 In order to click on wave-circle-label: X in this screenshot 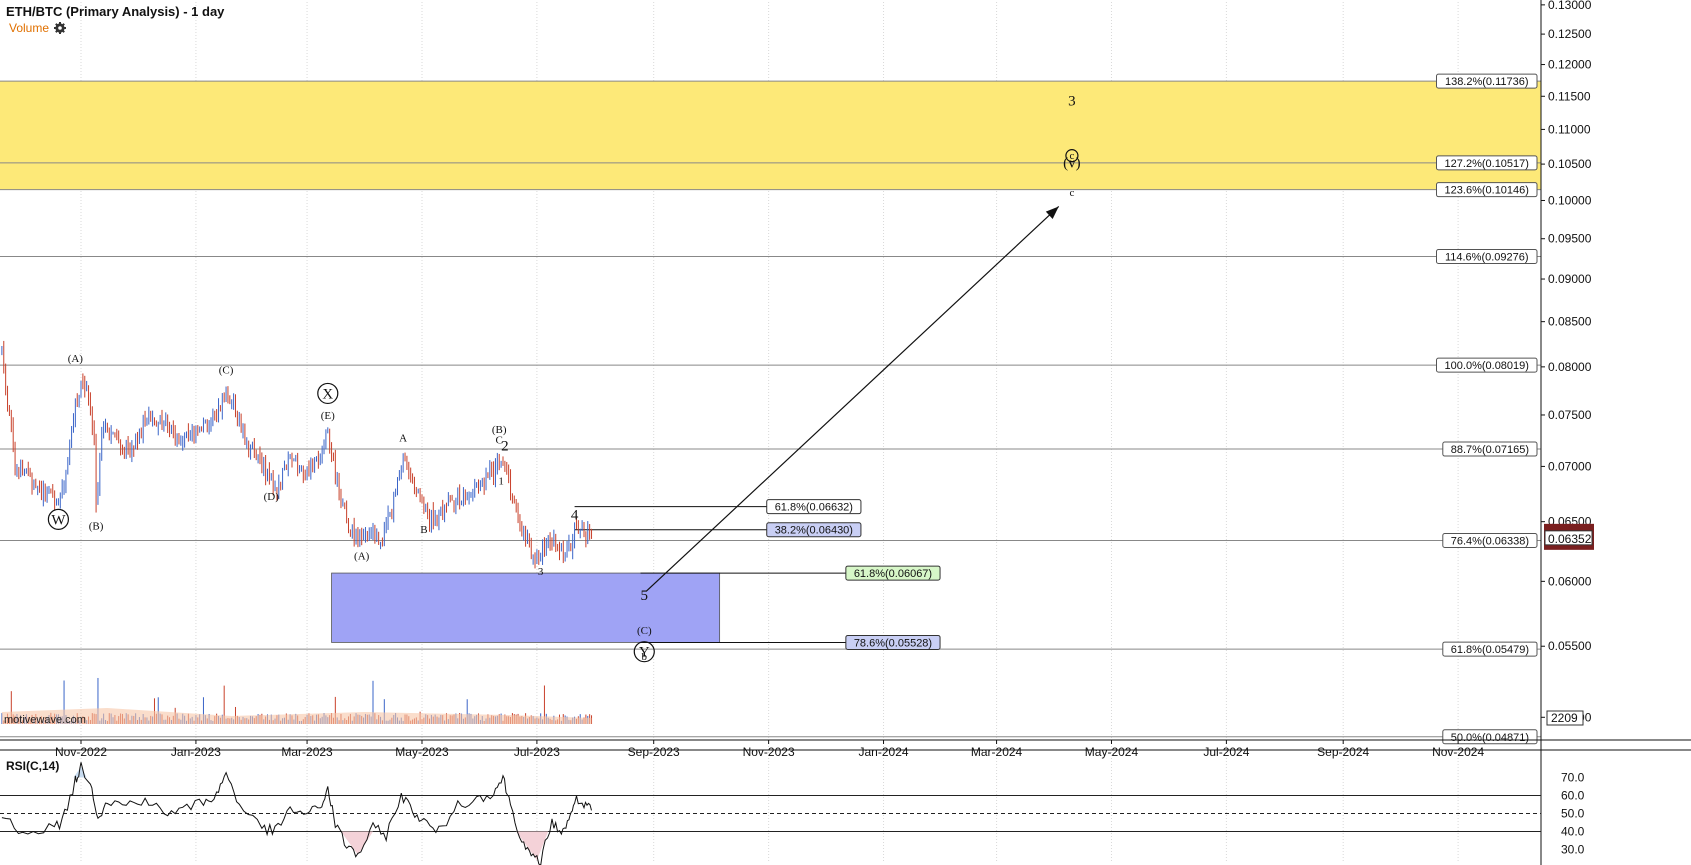, I will do `click(327, 394)`.